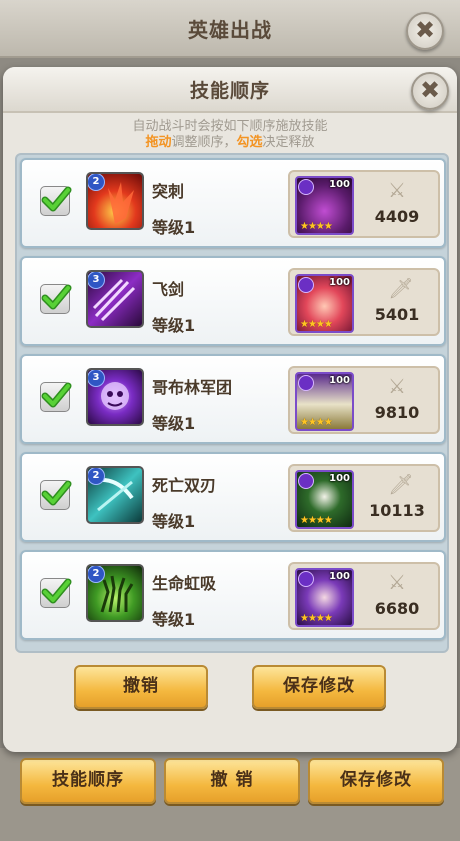  What do you see at coordinates (397, 412) in the screenshot?
I see `hero-power: 9810` at bounding box center [397, 412].